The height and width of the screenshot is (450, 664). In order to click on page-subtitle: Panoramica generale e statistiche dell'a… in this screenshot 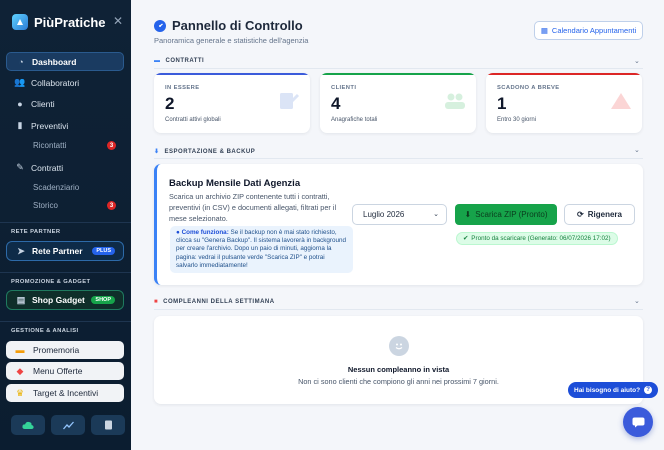, I will do `click(231, 40)`.